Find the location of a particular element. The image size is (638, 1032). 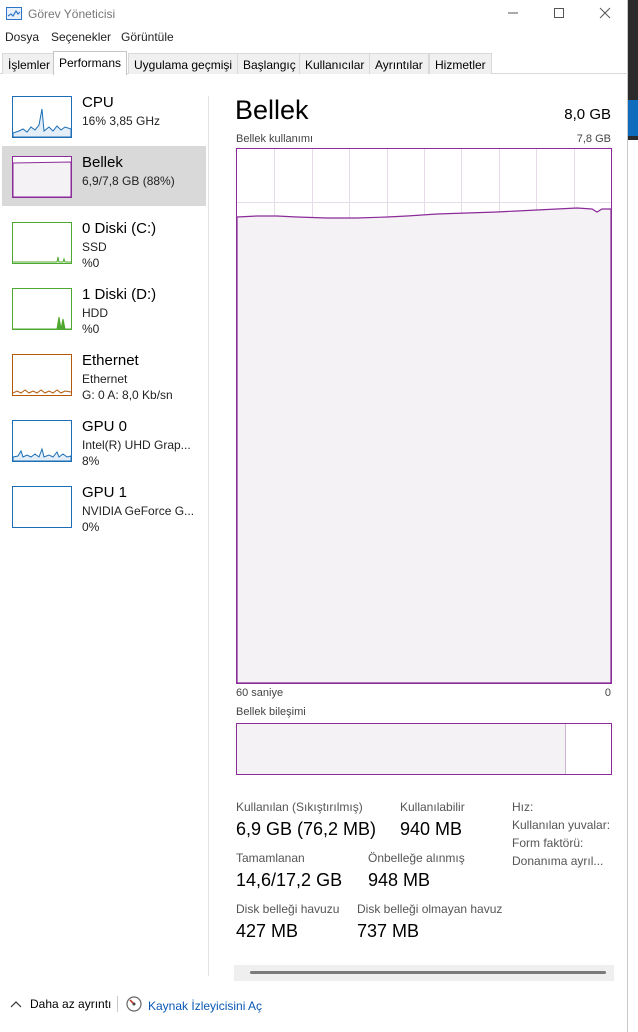

sidebar-item-gpu-0: GPU 0 Intel(R) UHD Grap... 8% is located at coordinates (104, 440).